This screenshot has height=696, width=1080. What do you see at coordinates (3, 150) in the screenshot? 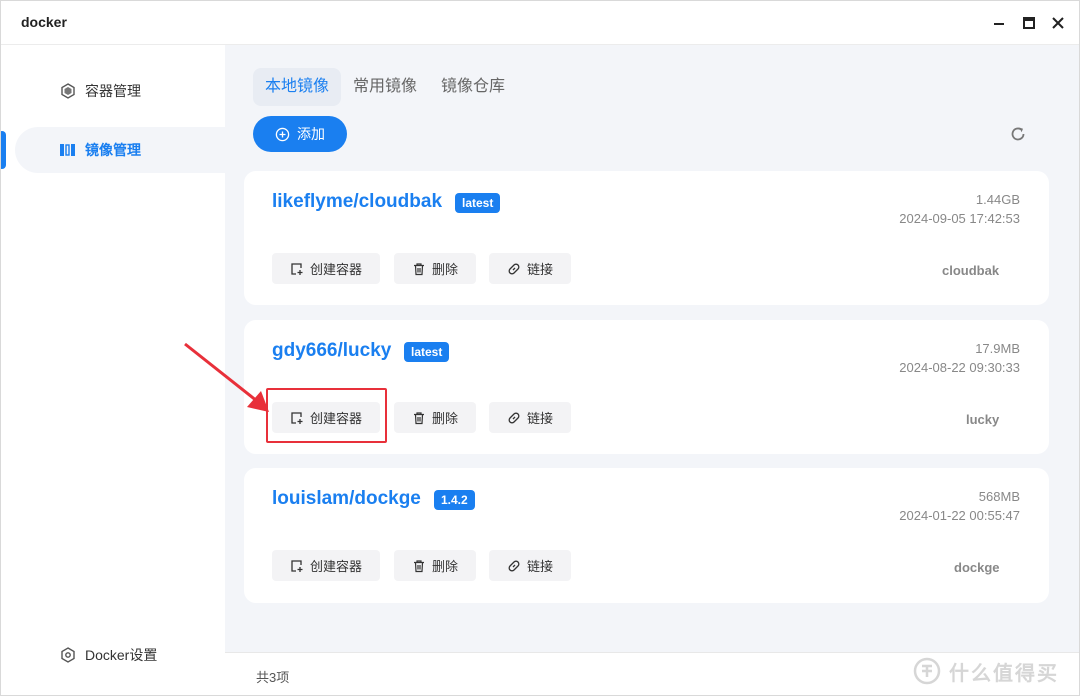
I see `active-indicator` at bounding box center [3, 150].